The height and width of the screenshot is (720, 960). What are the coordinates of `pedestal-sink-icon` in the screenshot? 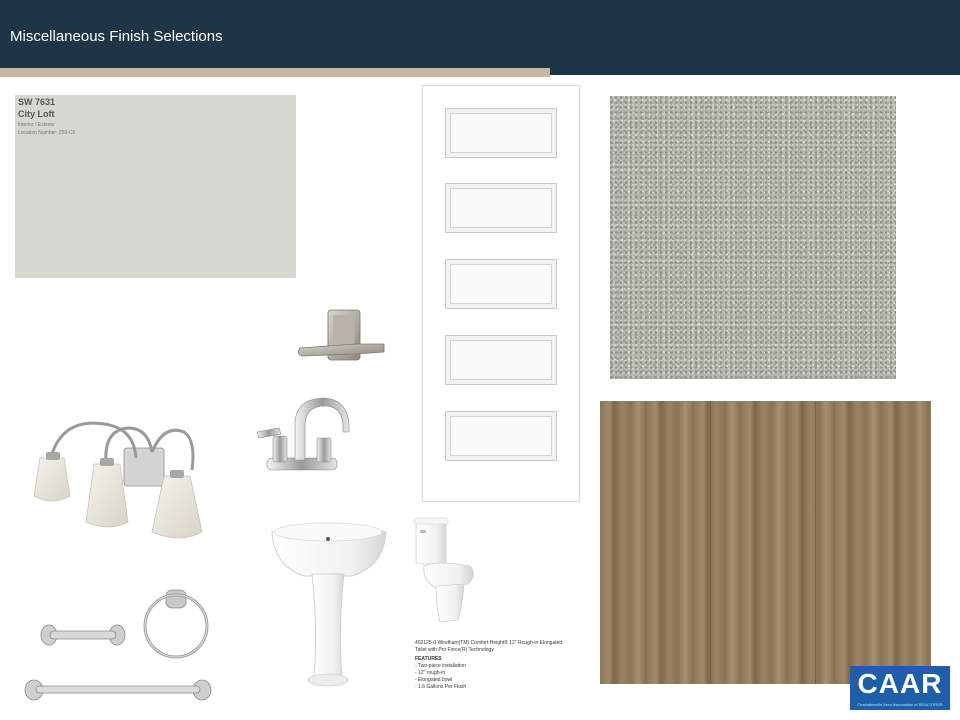 It's located at (329, 604).